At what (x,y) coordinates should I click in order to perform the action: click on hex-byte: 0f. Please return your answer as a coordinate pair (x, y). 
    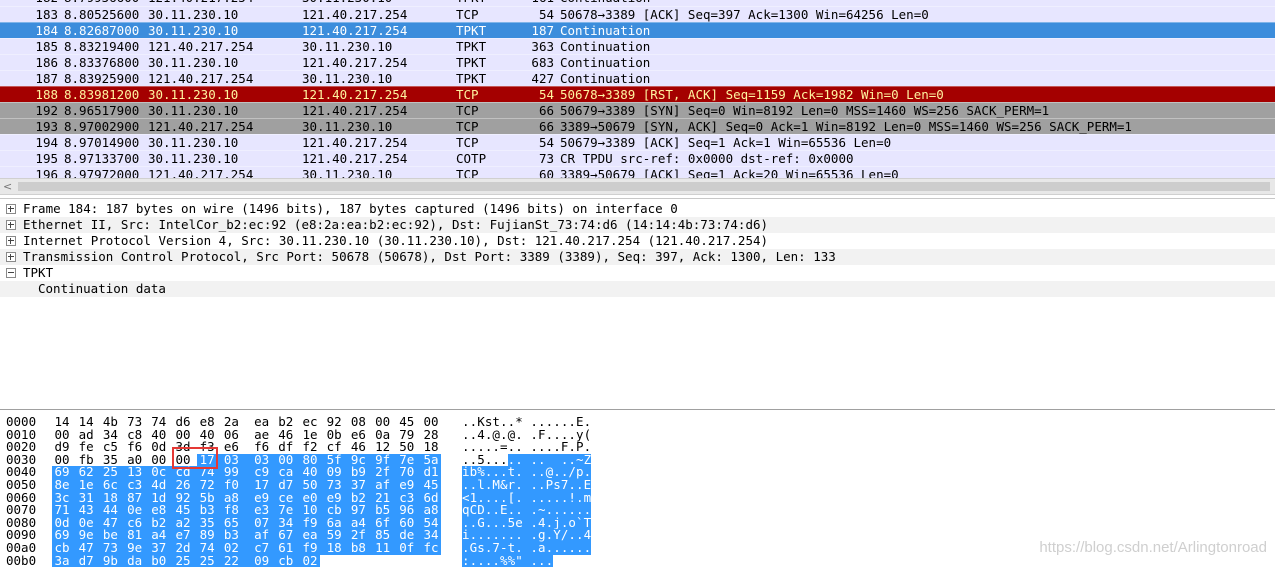
    Looking at the image, I should click on (406, 548).